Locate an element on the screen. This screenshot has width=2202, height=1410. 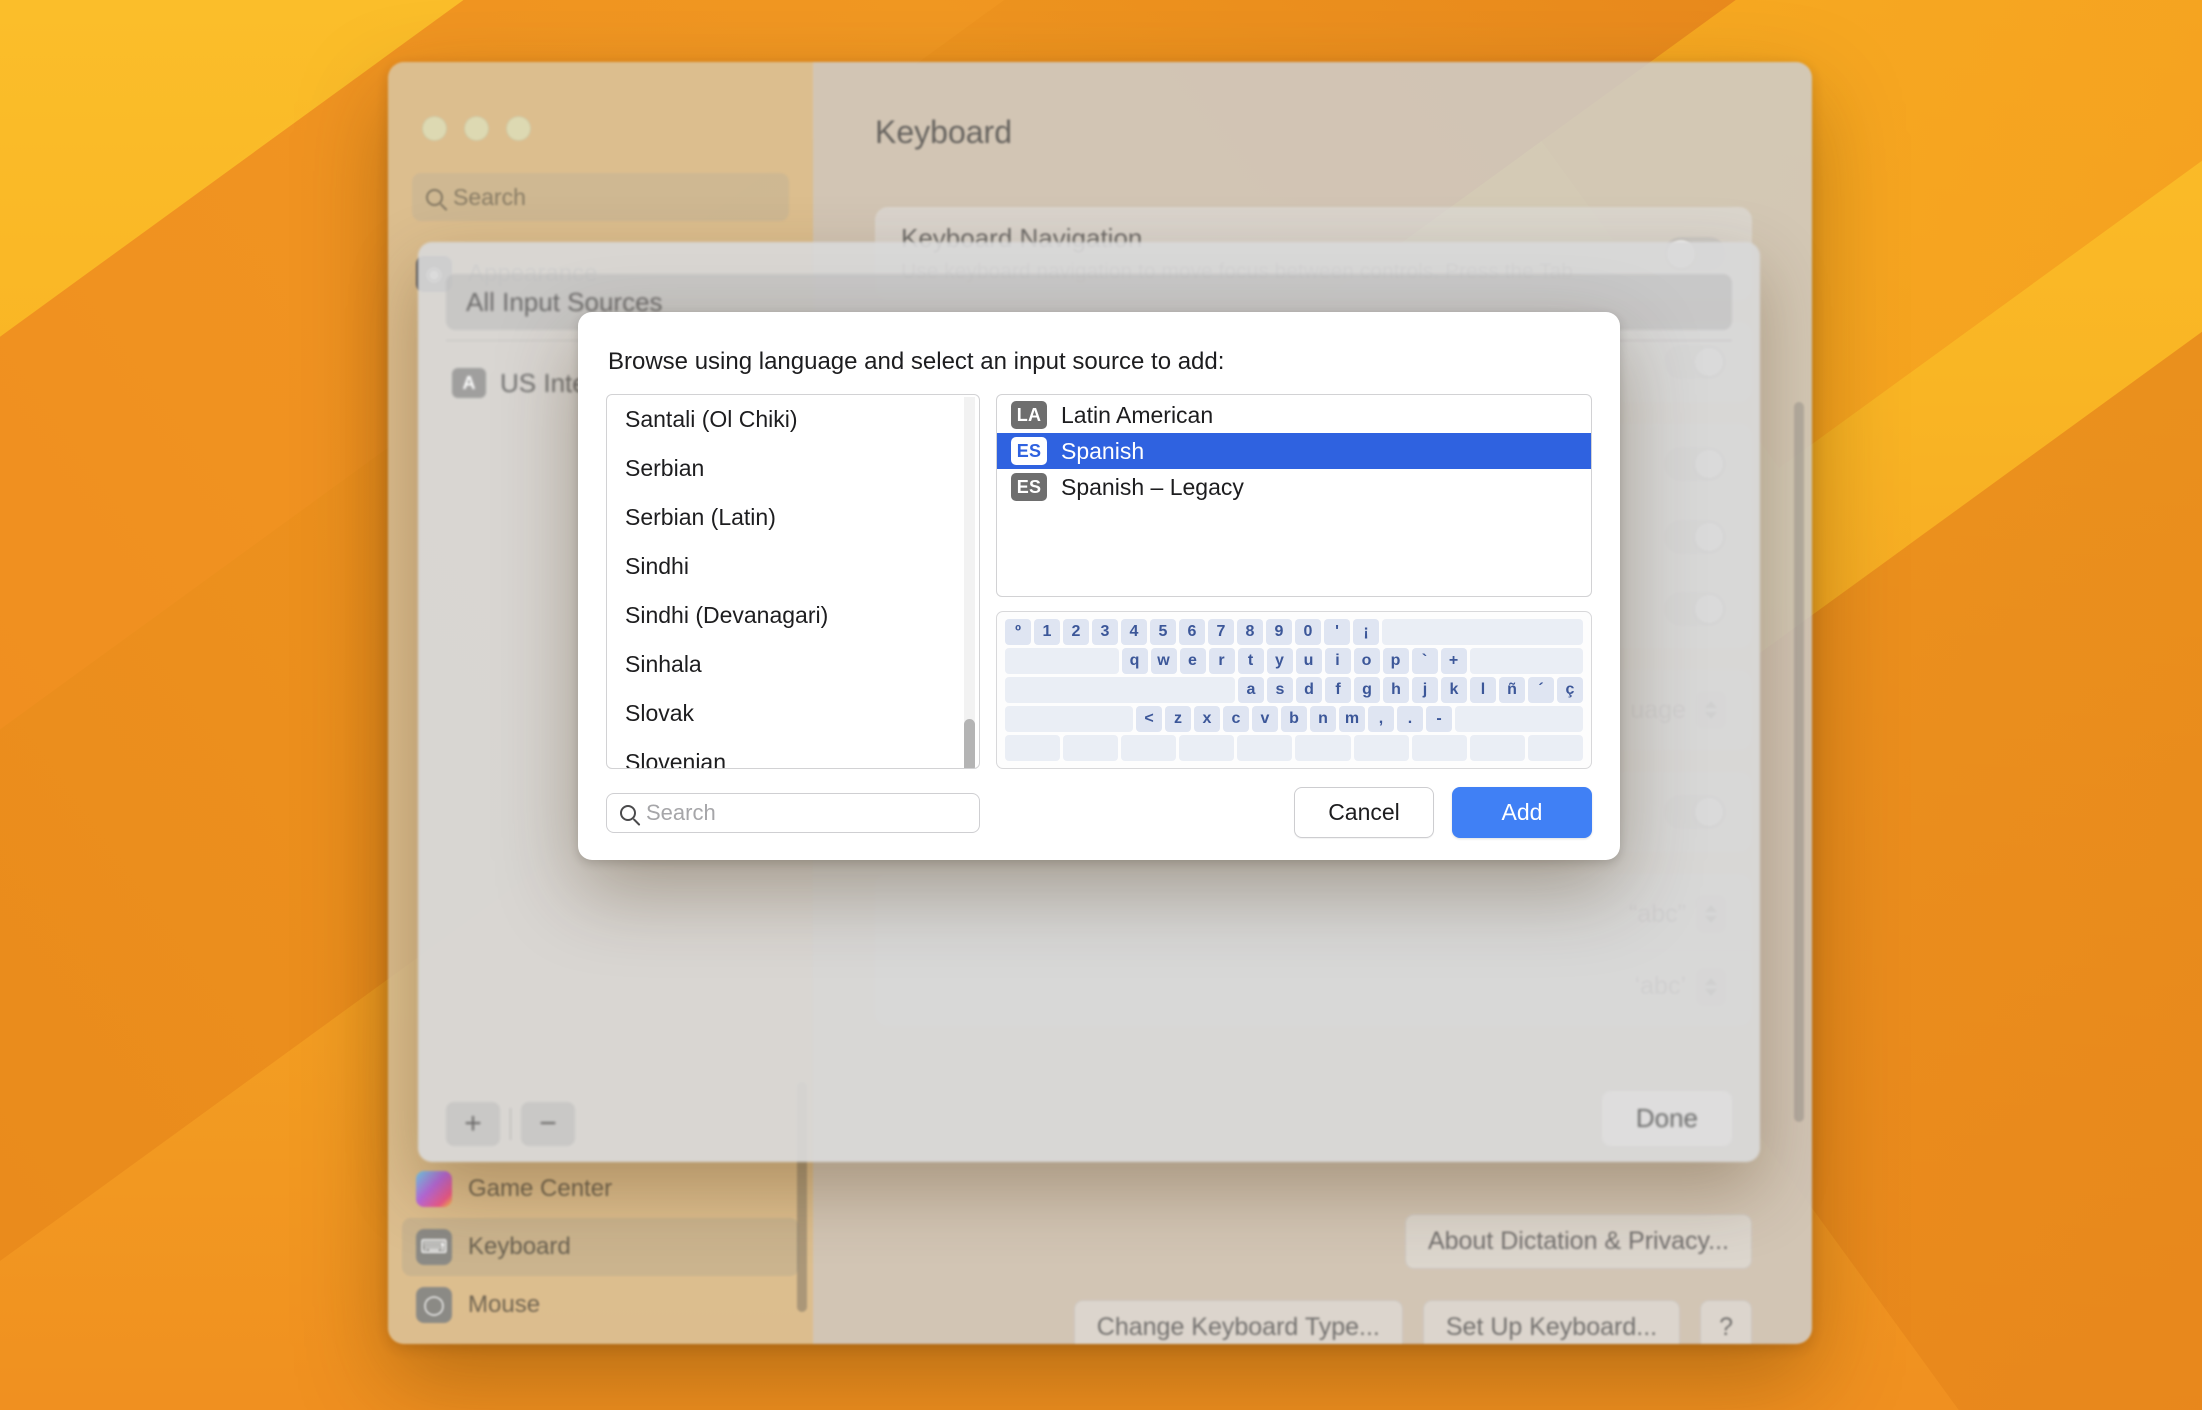
keyboard-preview-key: q is located at coordinates (1134, 661).